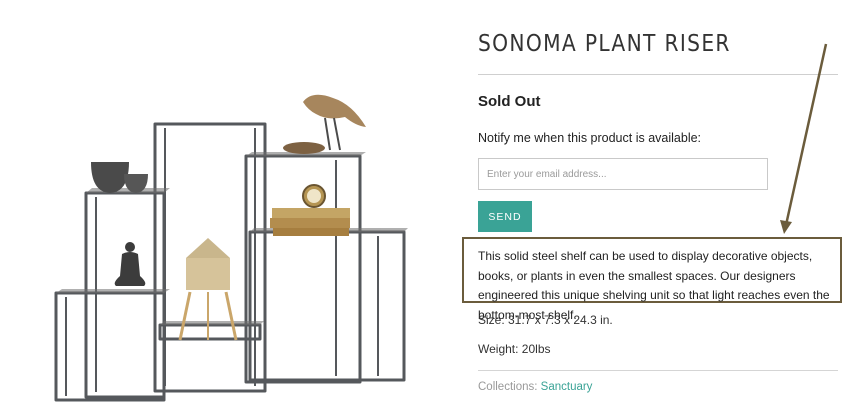 The width and height of the screenshot is (854, 409). Describe the element at coordinates (119, 177) in the screenshot. I see `bowl-icon` at that location.